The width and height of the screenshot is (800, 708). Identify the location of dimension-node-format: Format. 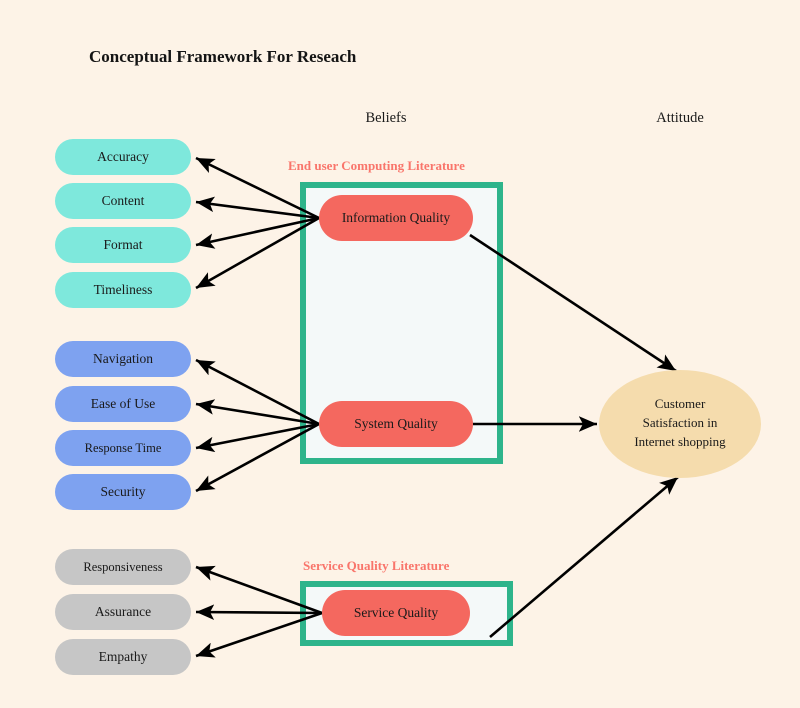
(123, 245).